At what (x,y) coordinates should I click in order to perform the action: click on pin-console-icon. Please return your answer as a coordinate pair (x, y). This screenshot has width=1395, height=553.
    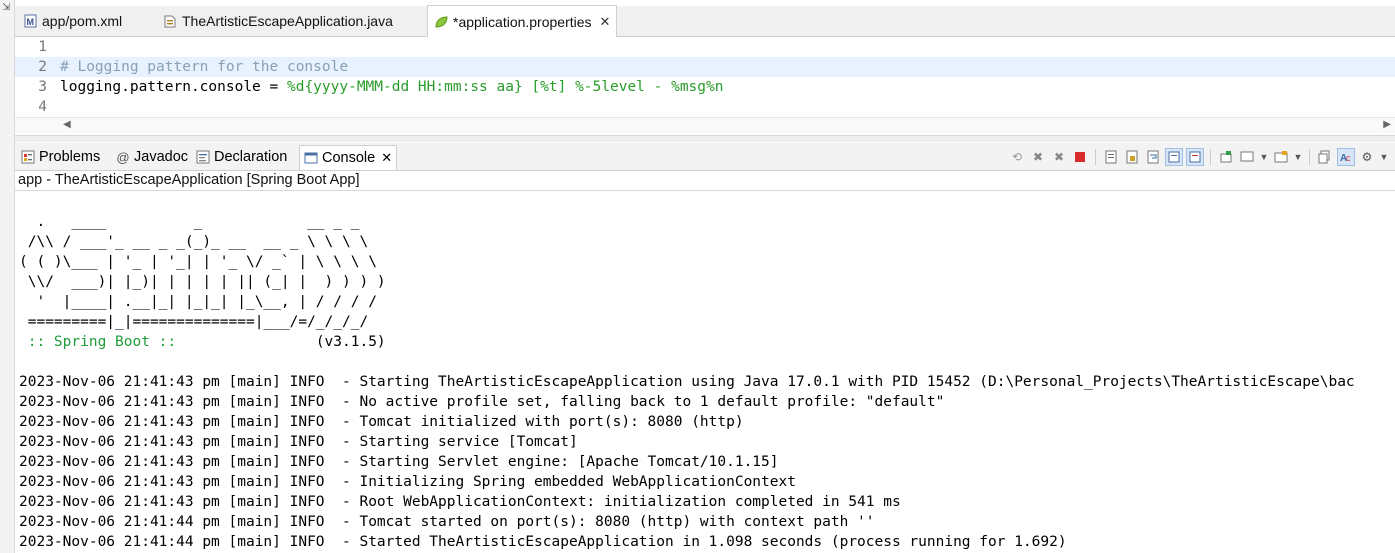
    Looking at the image, I should click on (1226, 157).